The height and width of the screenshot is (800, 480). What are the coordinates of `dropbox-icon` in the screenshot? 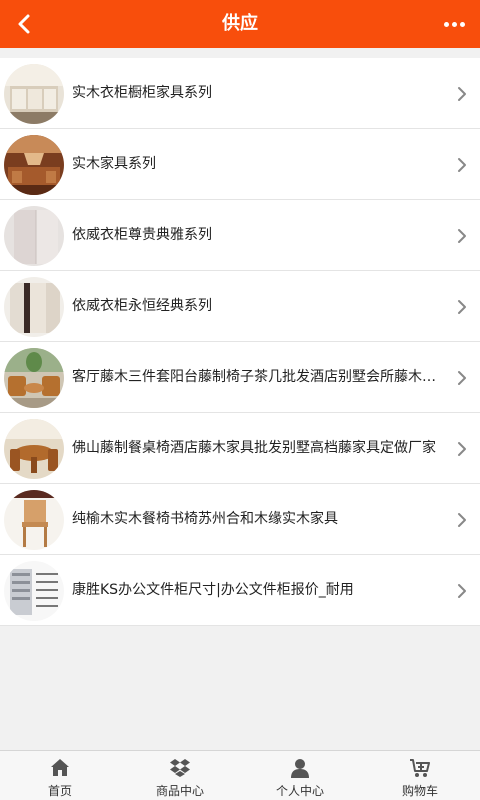 It's located at (180, 768).